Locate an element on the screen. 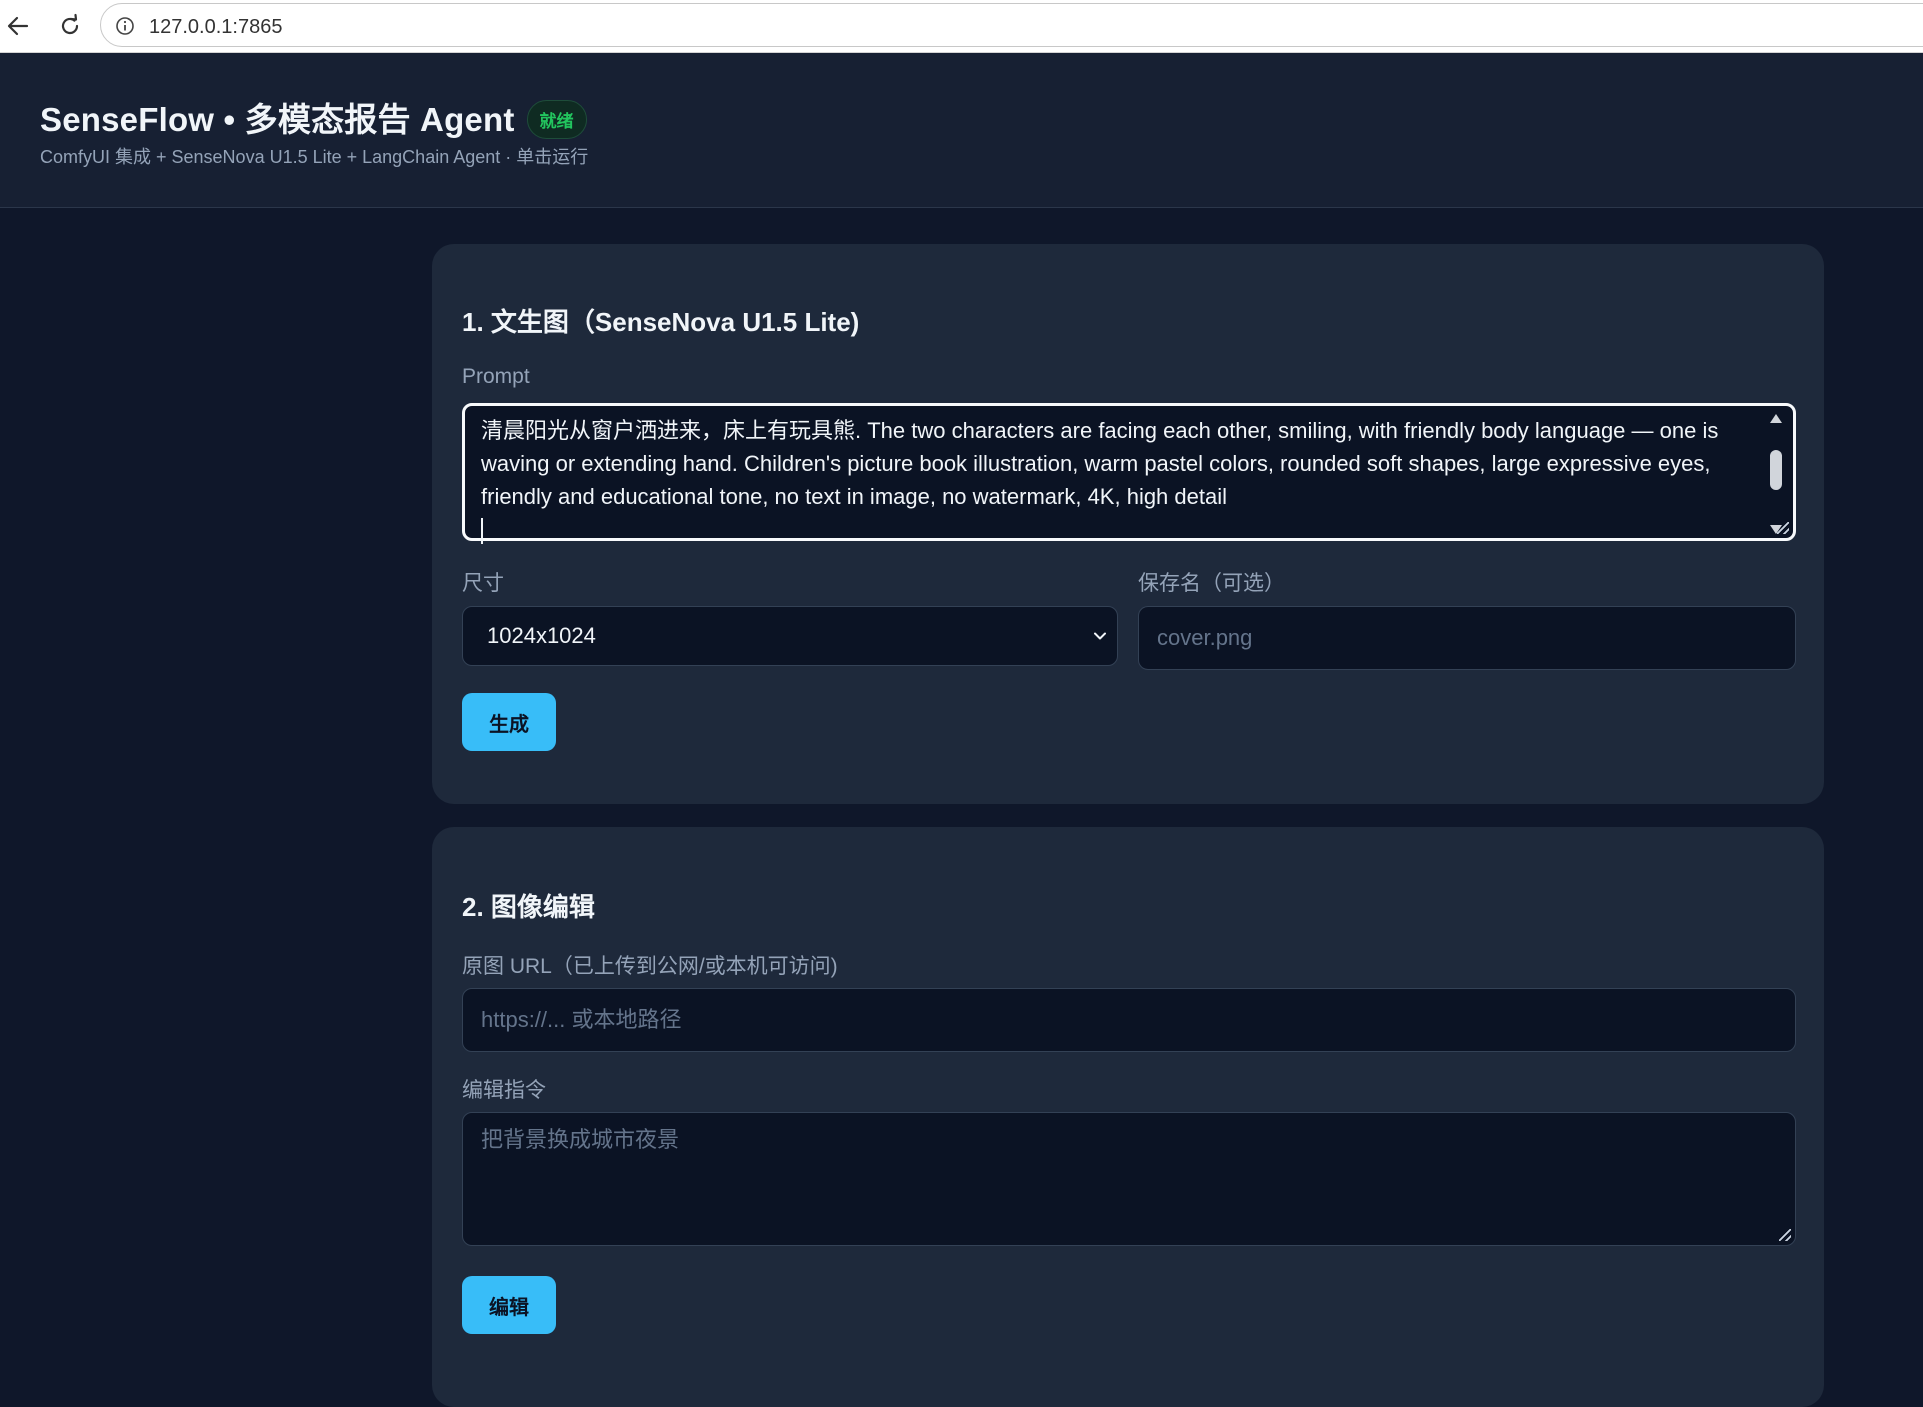  save-name-label: 保存名（可选） is located at coordinates (1211, 583).